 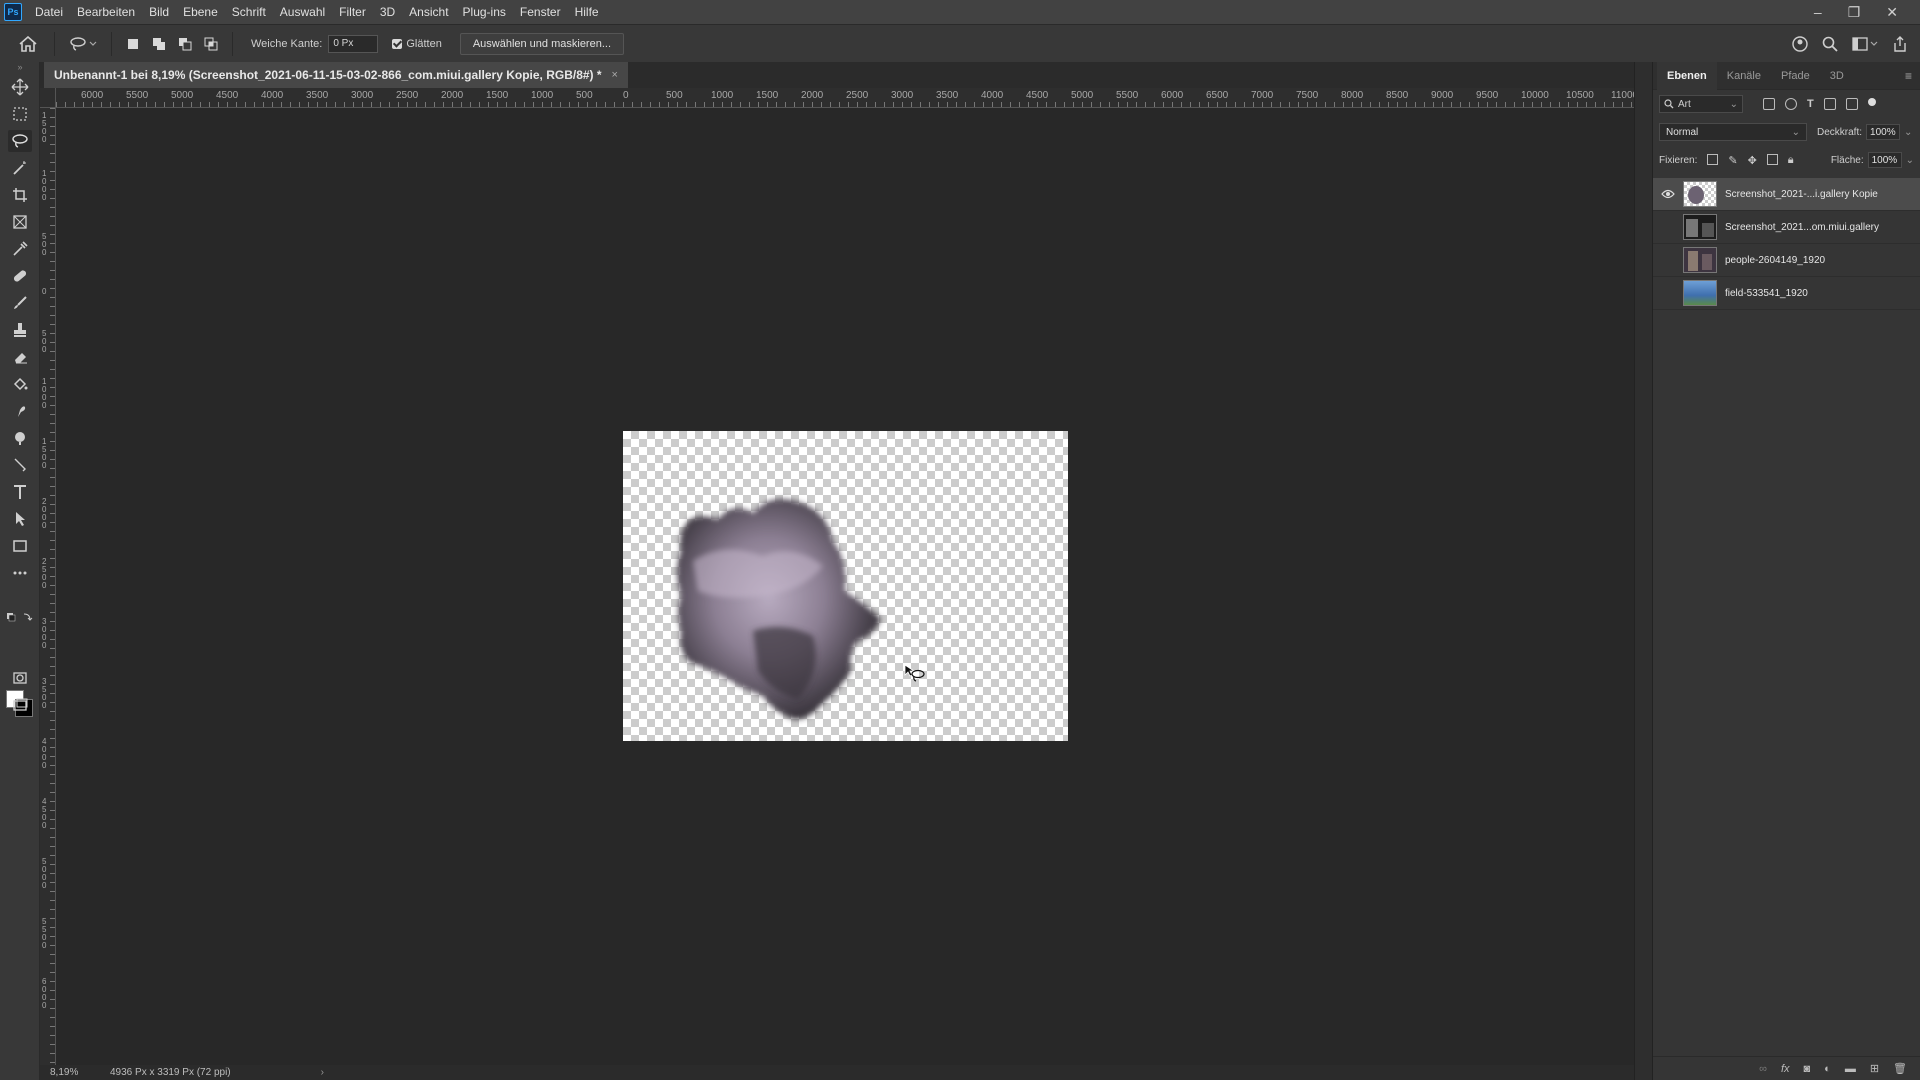 I want to click on antialias-checkbox: Glätten, so click(x=417, y=44).